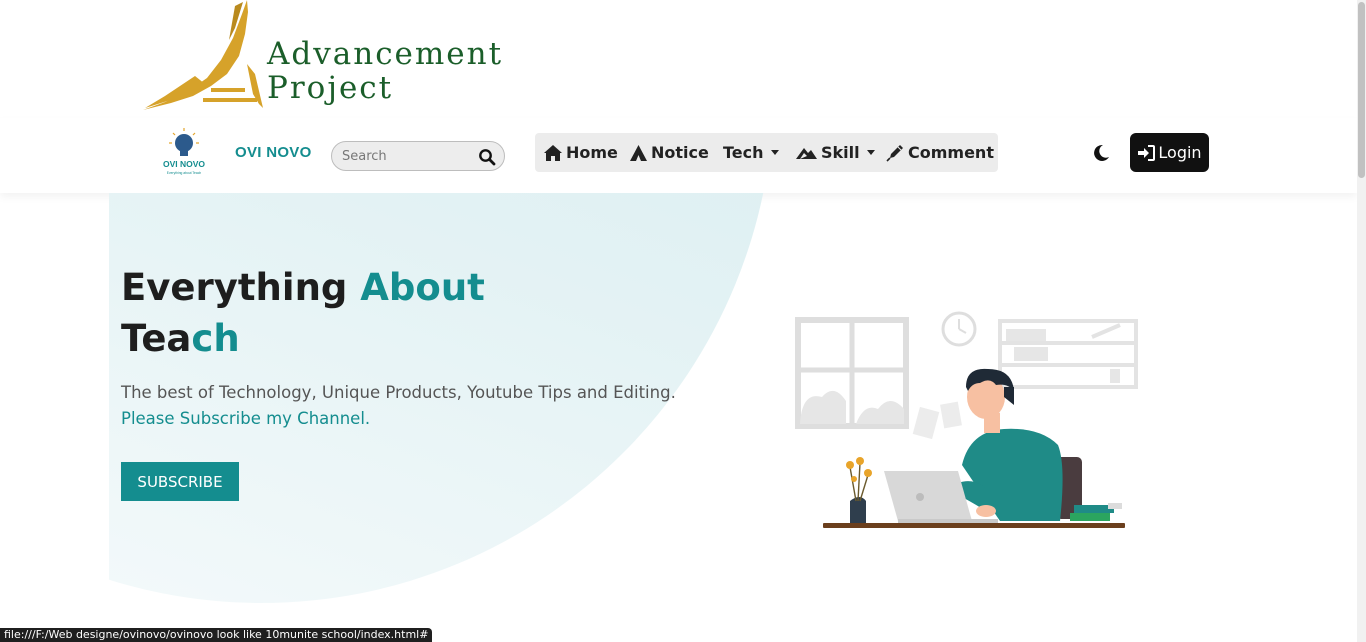 The height and width of the screenshot is (642, 1366). Describe the element at coordinates (385, 54) in the screenshot. I see `banner-title-line1: Advancement` at that location.